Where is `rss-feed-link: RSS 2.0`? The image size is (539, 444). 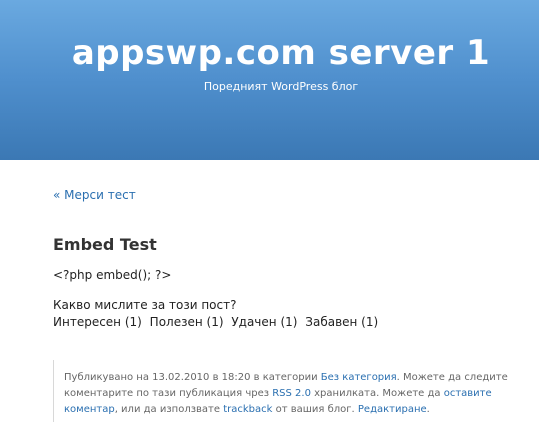
rss-feed-link: RSS 2.0 is located at coordinates (291, 393).